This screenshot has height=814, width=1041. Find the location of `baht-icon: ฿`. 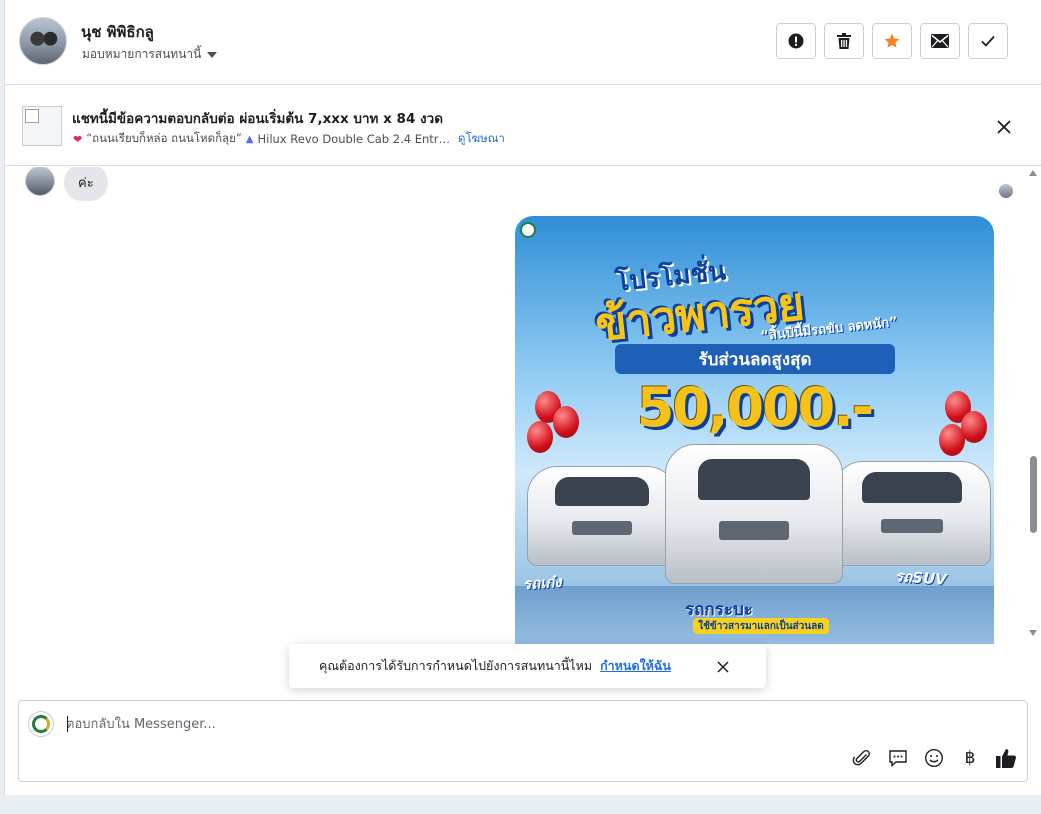

baht-icon: ฿ is located at coordinates (970, 758).